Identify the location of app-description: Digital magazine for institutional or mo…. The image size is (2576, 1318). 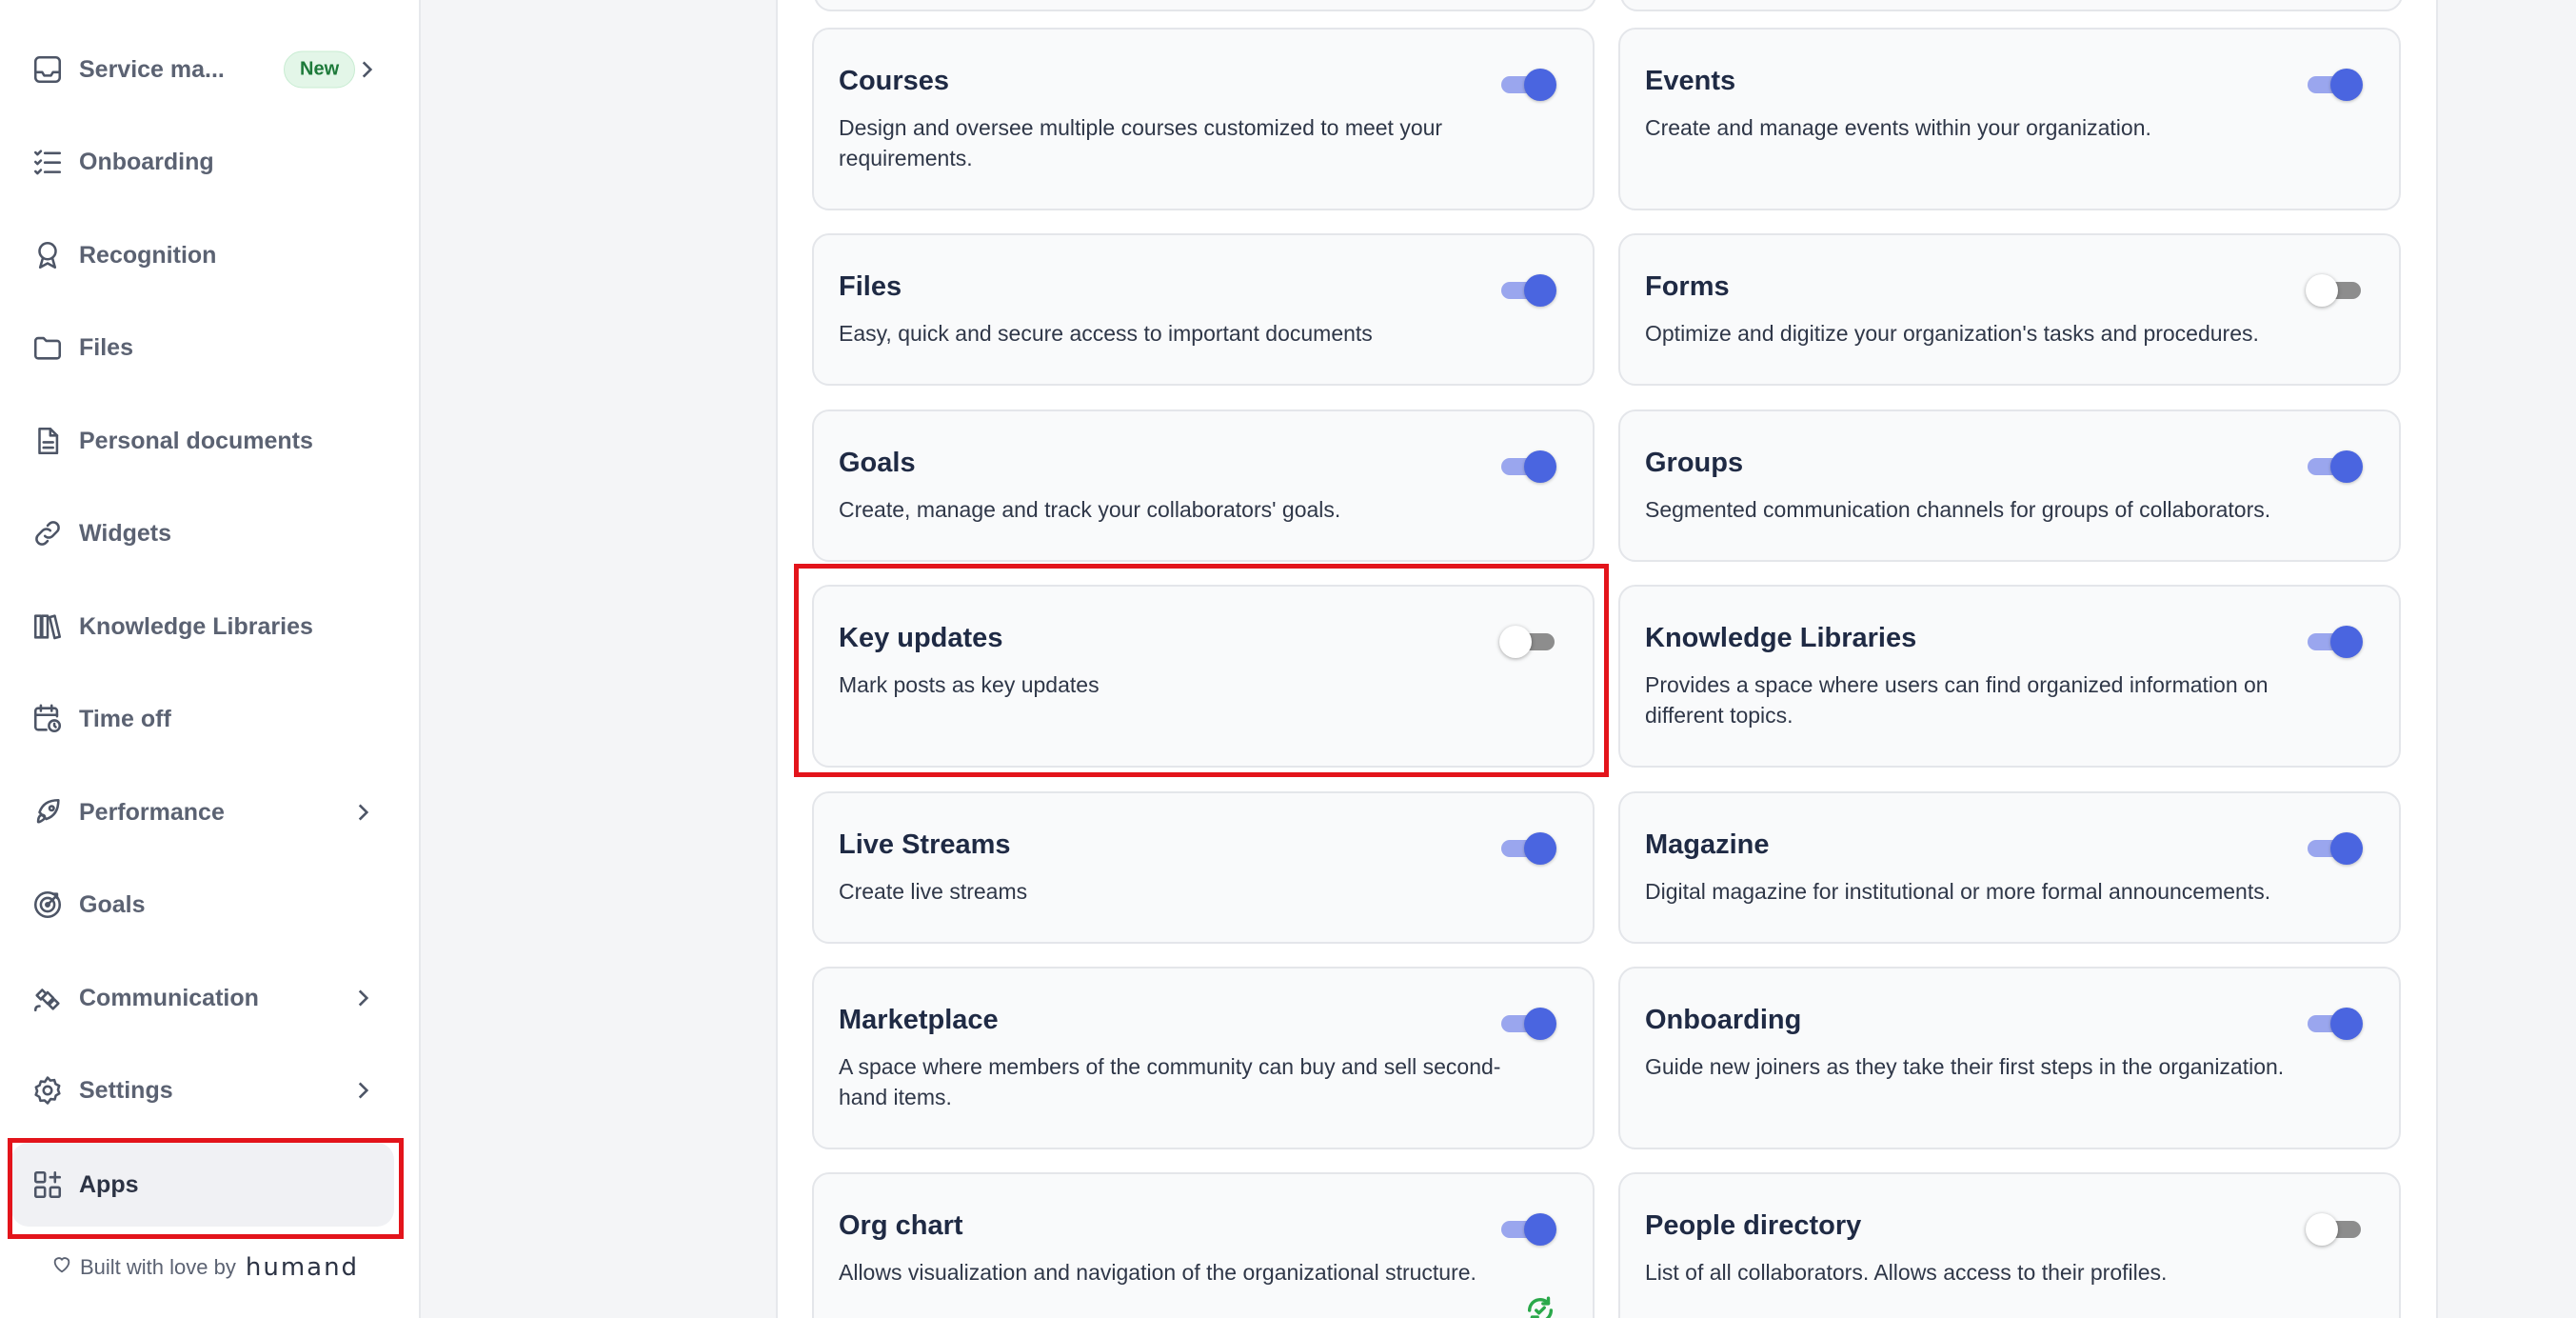
(1958, 891).